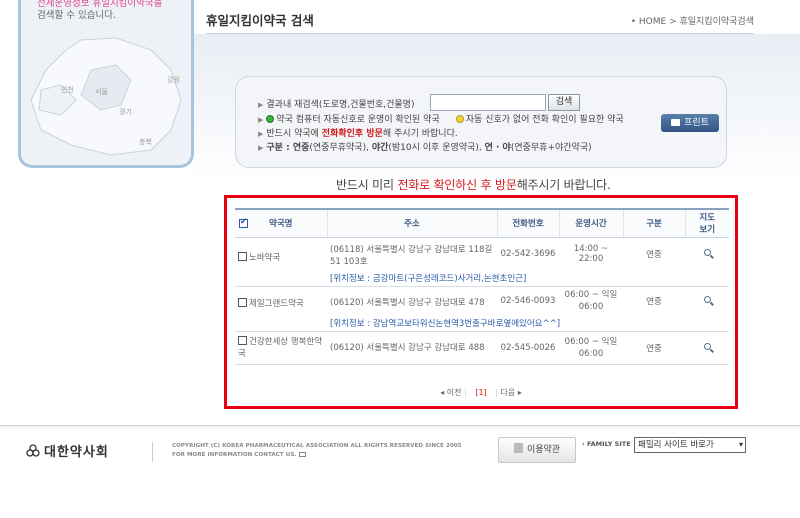 The image size is (800, 518). Describe the element at coordinates (544, 120) in the screenshot. I see `legend-yellow-text: 자동 신호가 없어 전화 확인이 필요한 약국` at that location.